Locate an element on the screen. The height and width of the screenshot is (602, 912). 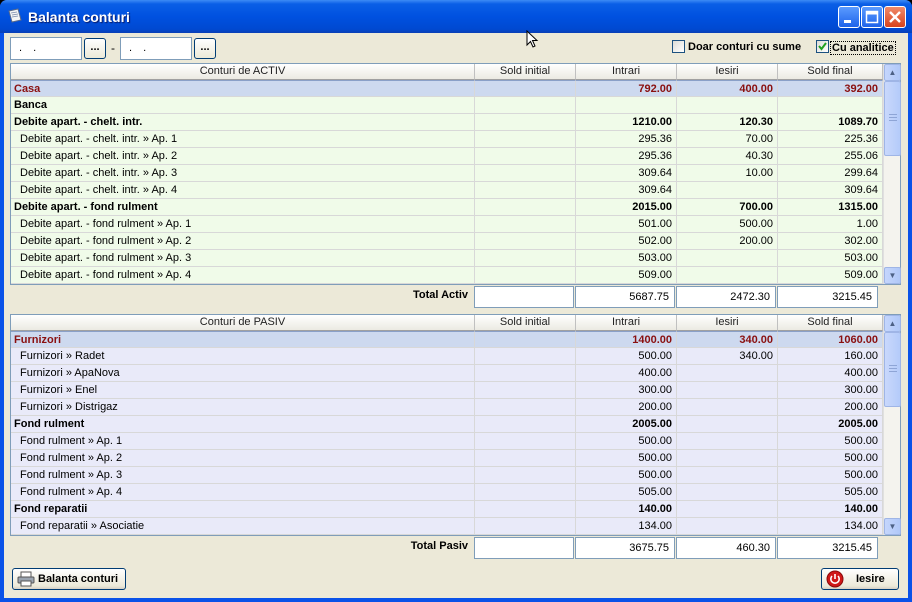
exit-button: Iesire is located at coordinates (860, 579).